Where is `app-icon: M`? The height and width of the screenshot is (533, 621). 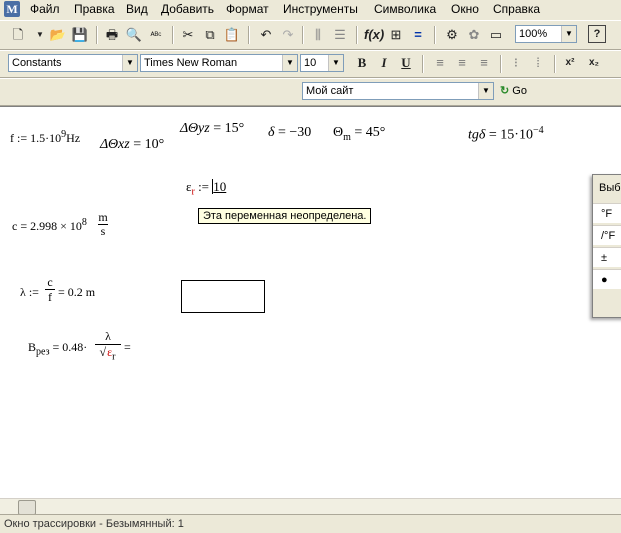
app-icon: M is located at coordinates (12, 9).